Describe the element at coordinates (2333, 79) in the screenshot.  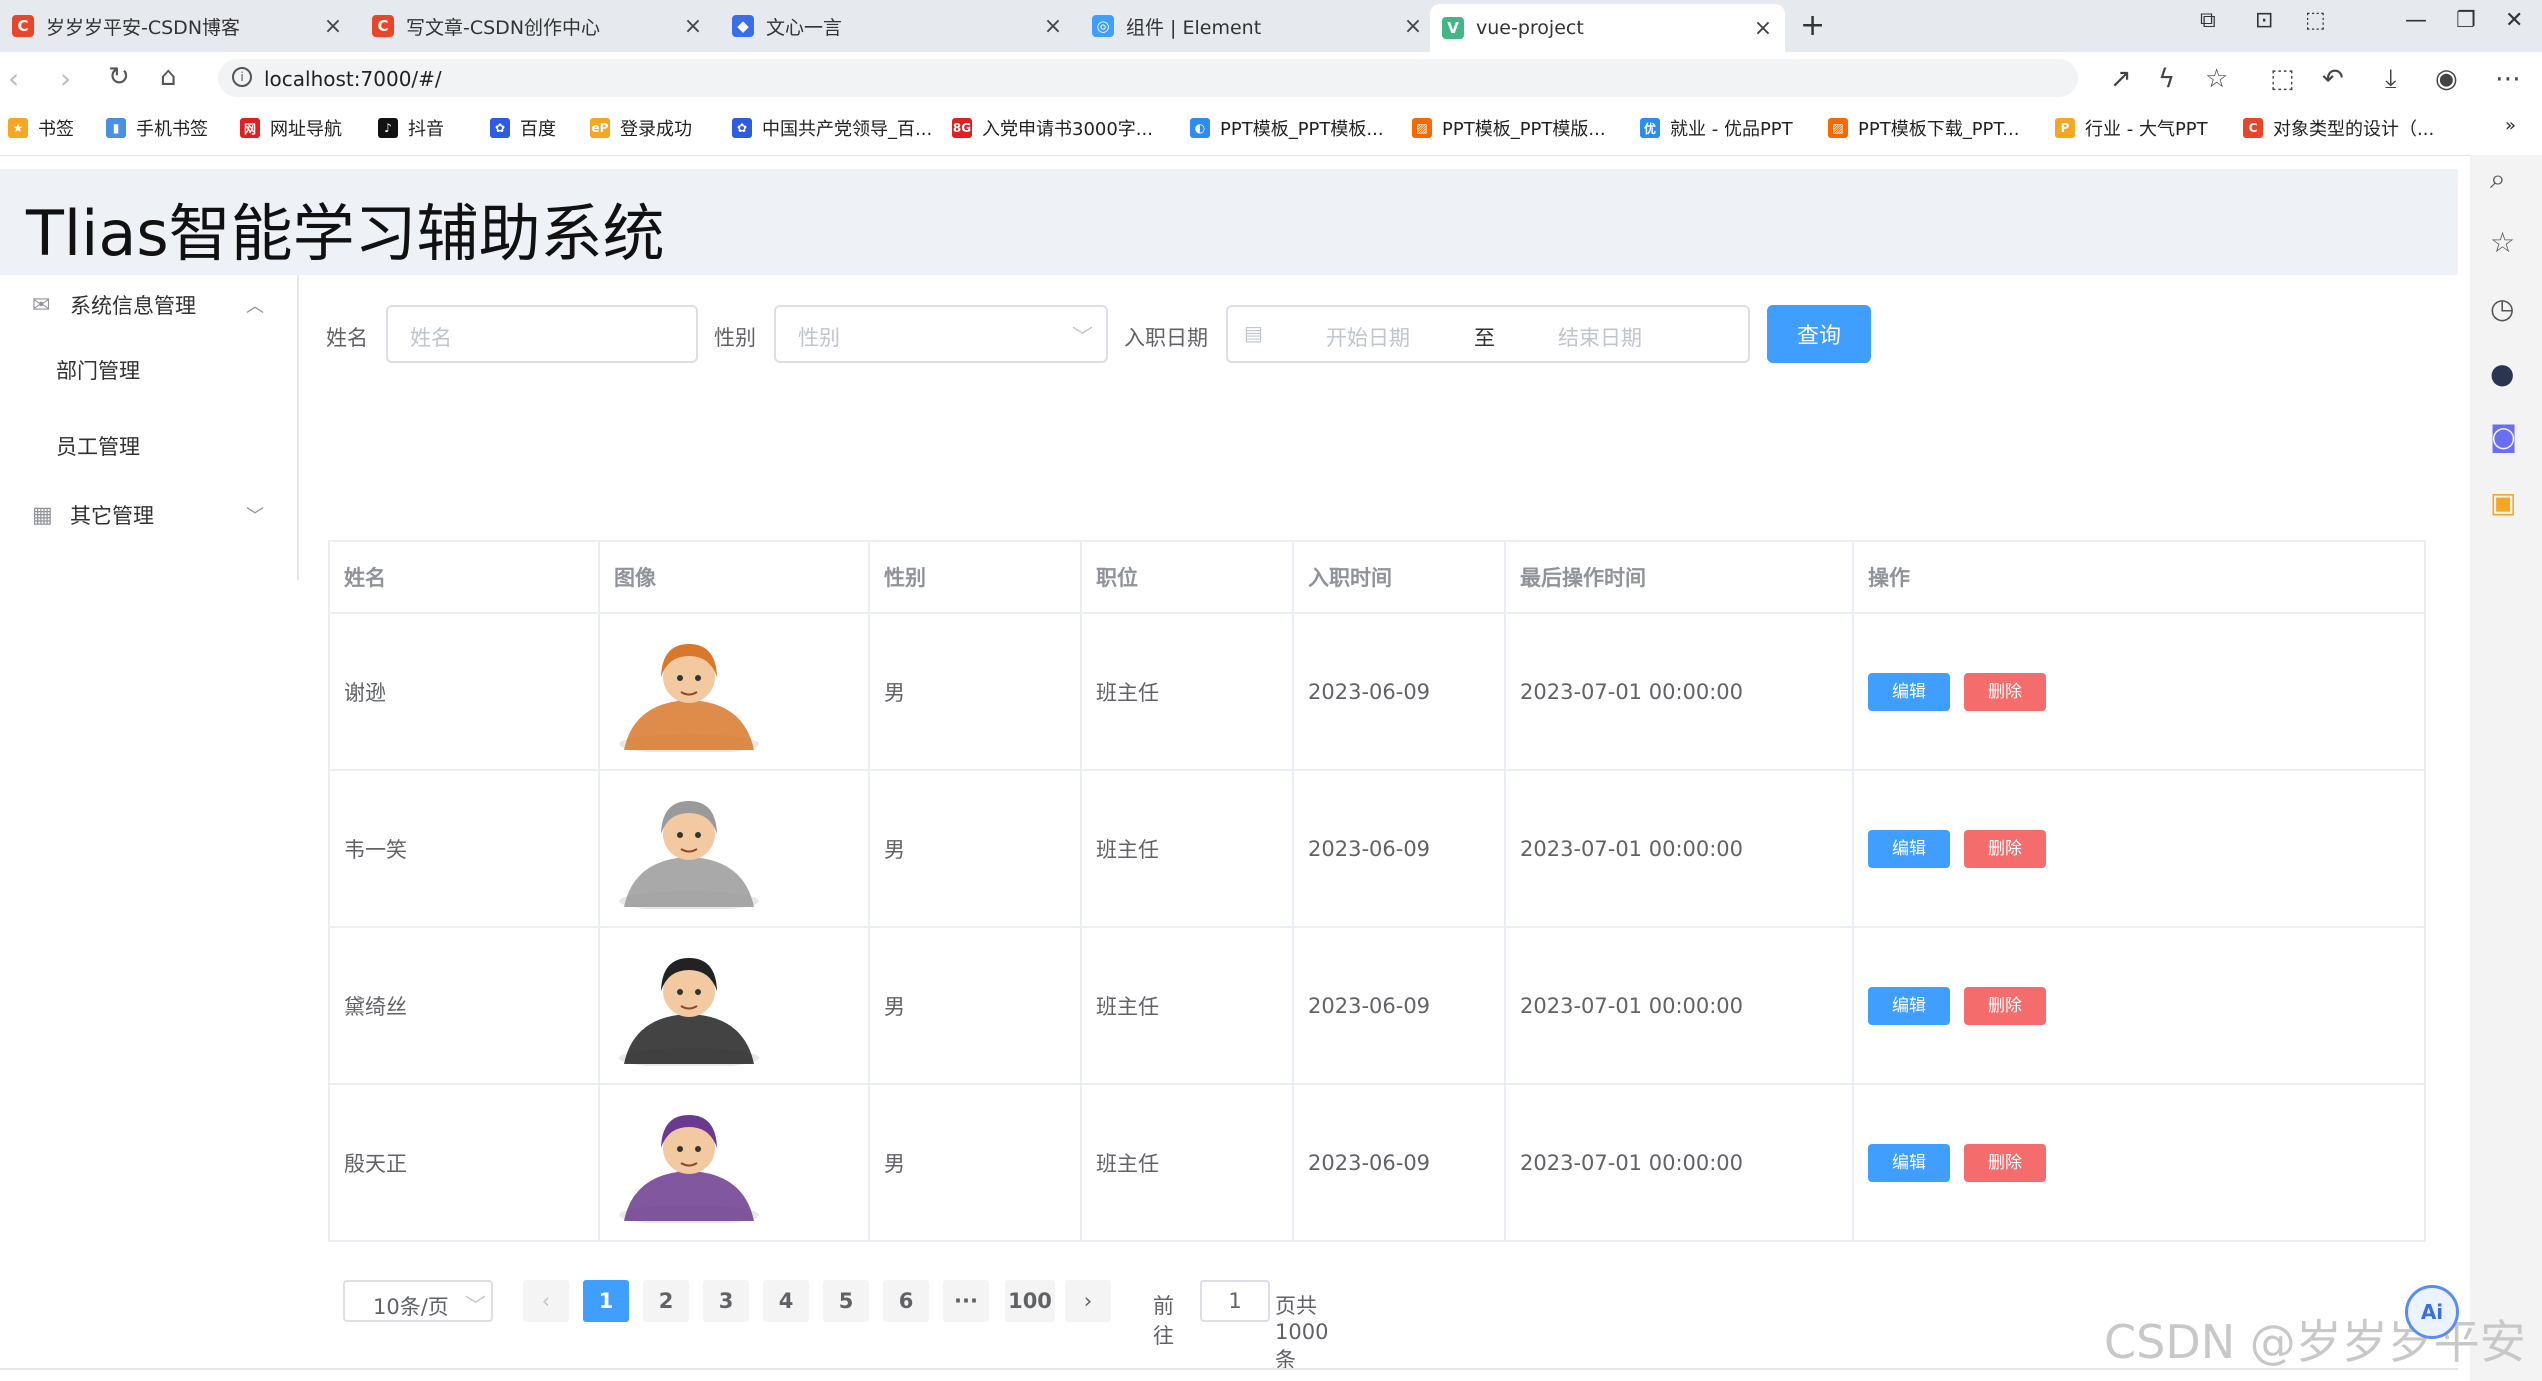
I see `undo-icon: ↶` at that location.